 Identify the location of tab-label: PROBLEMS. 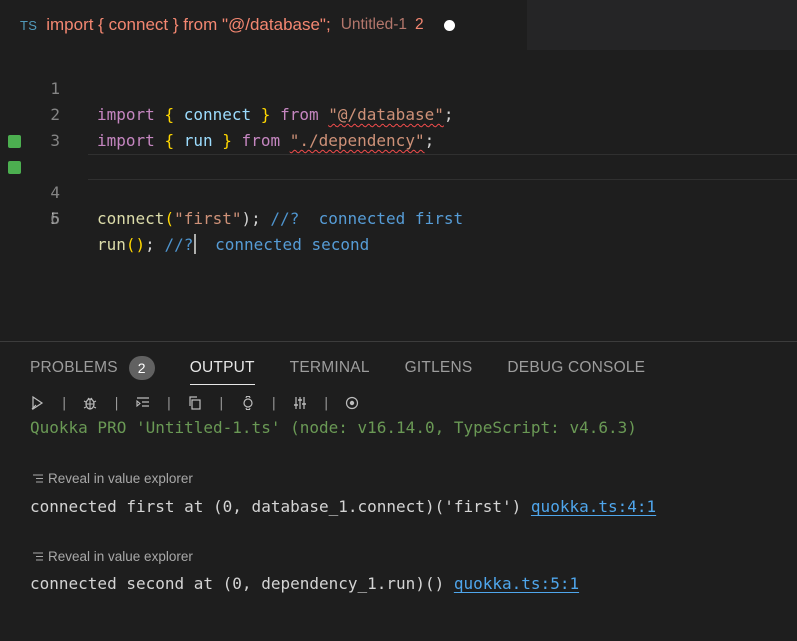
(74, 367).